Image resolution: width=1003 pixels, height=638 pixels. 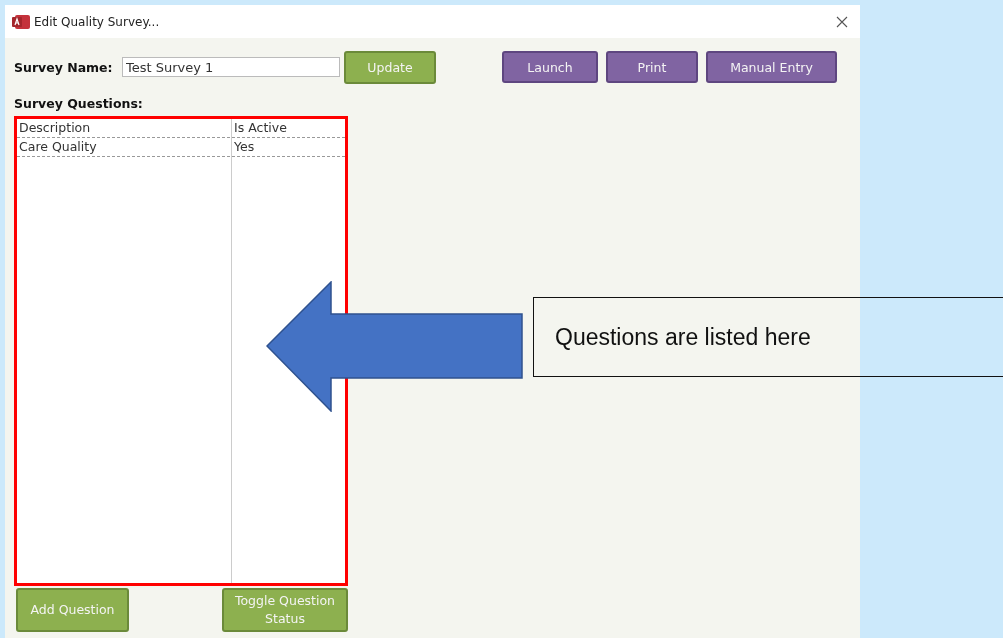 I want to click on survey-name-label: Survey Name:, so click(x=64, y=67).